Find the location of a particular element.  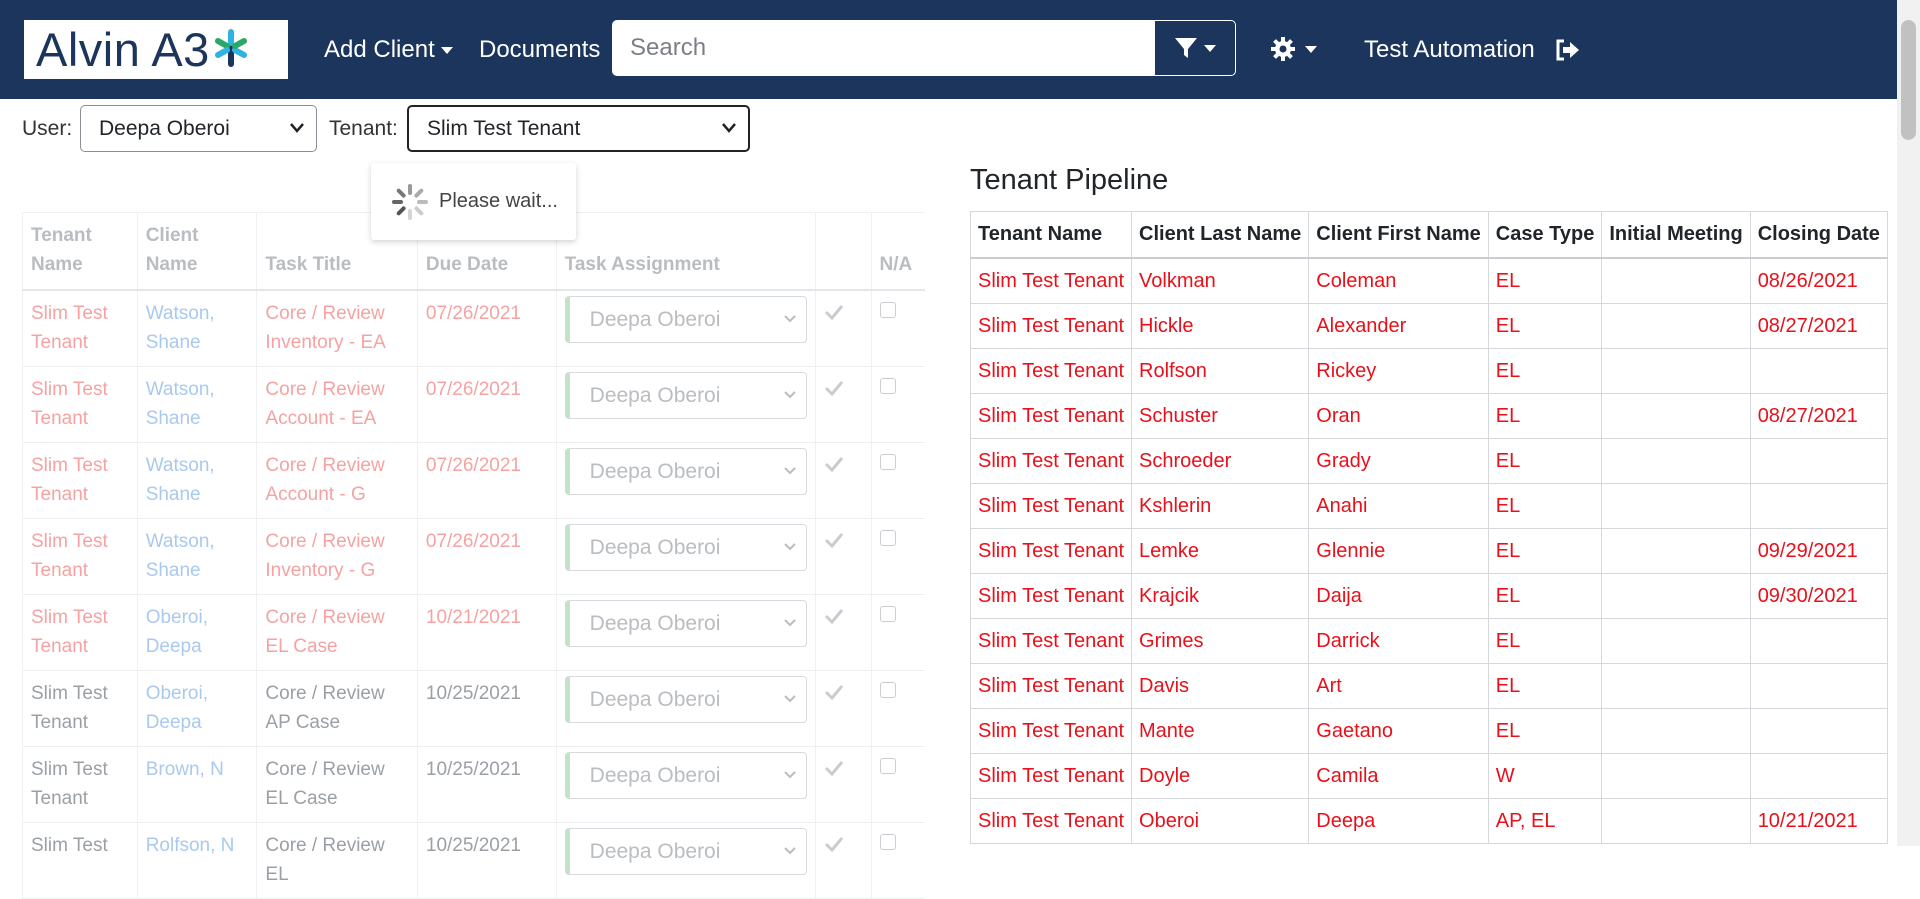

pipeline-row: Slim Test Tenant Davis Art EL is located at coordinates (1428, 686).